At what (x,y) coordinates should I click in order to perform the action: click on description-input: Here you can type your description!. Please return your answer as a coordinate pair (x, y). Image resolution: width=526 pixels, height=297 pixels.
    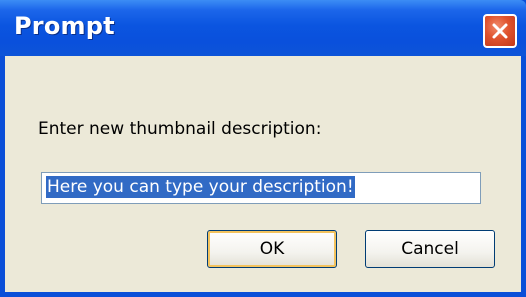
    Looking at the image, I should click on (261, 188).